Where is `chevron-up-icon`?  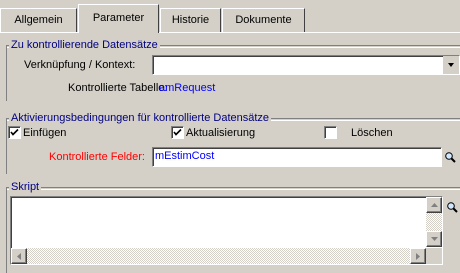 chevron-up-icon is located at coordinates (434, 205).